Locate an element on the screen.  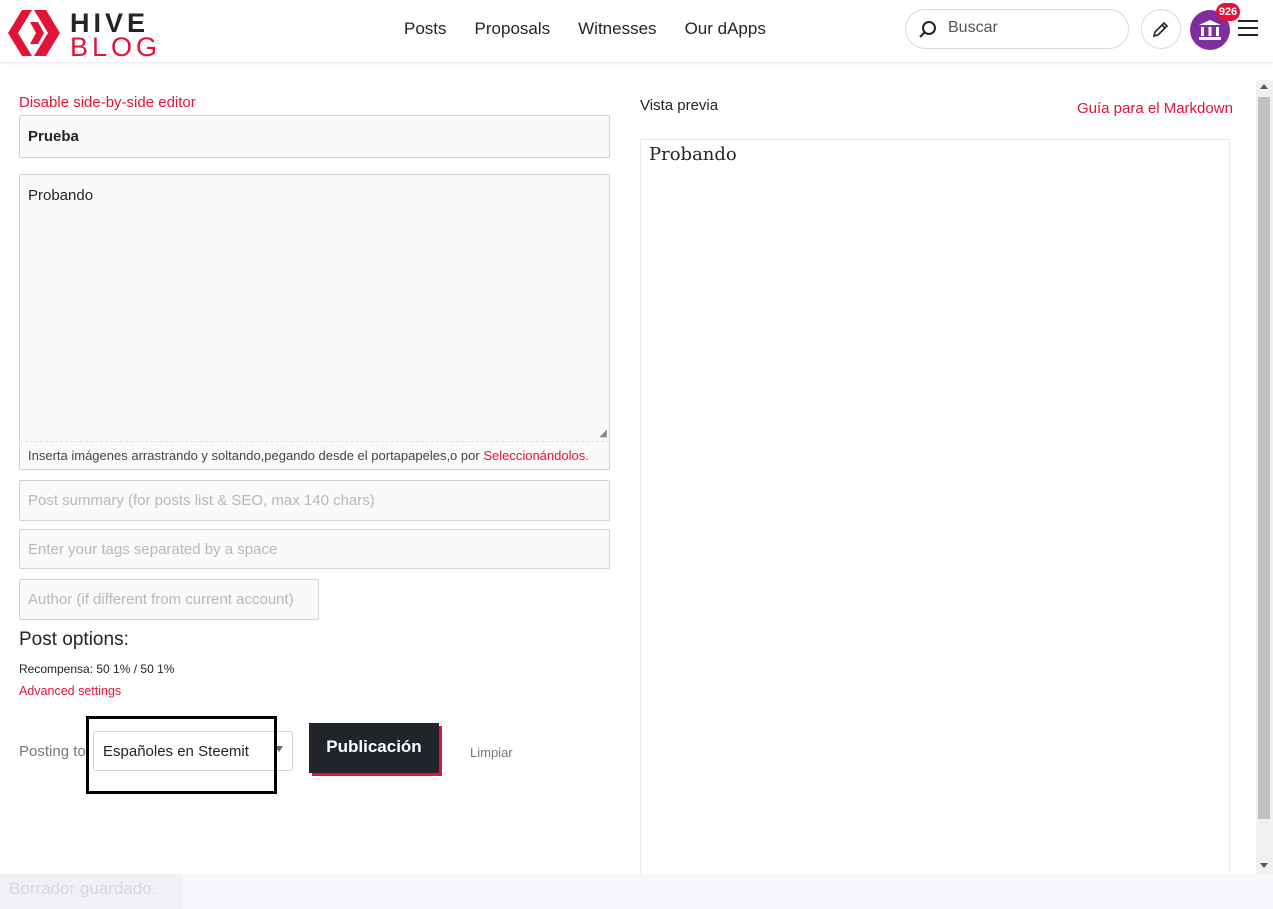
clear-button: Limpiar is located at coordinates (491, 752).